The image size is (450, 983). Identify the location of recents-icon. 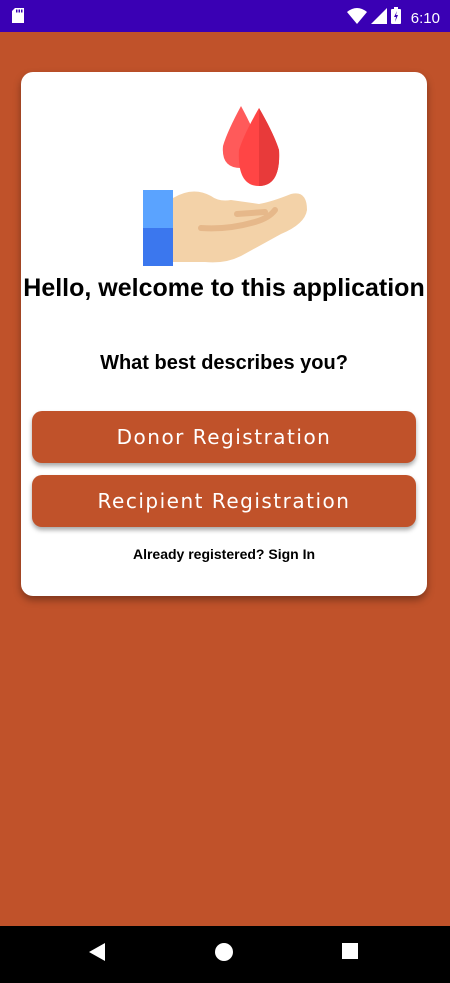
(350, 953).